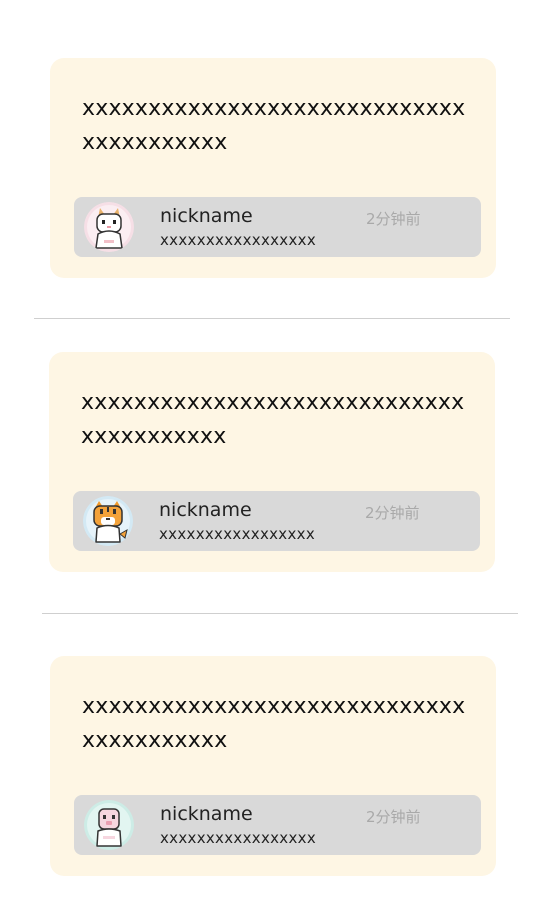 This screenshot has width=560, height=924. I want to click on pink-pig-avatar-icon, so click(109, 825).